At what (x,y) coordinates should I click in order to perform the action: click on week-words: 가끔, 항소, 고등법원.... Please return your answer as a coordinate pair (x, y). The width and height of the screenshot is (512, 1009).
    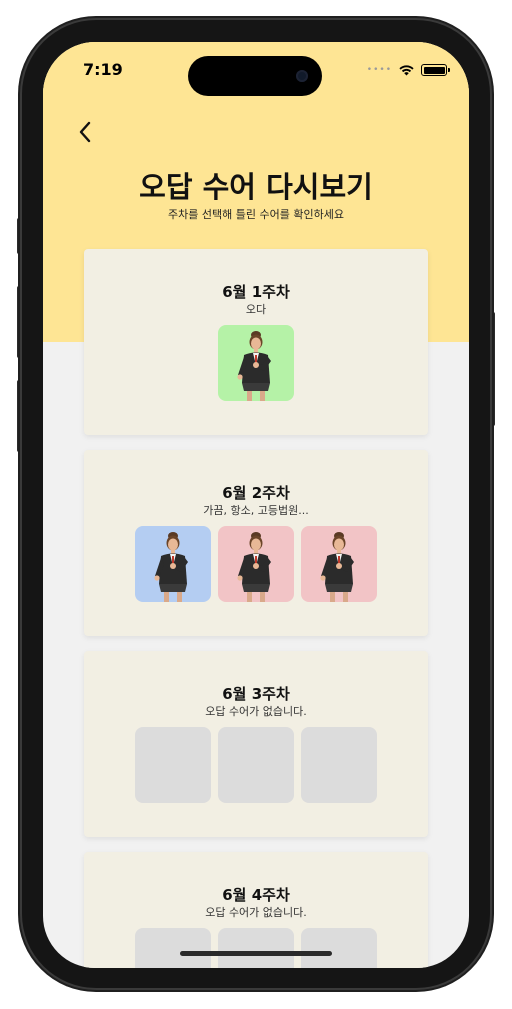
    Looking at the image, I should click on (256, 510).